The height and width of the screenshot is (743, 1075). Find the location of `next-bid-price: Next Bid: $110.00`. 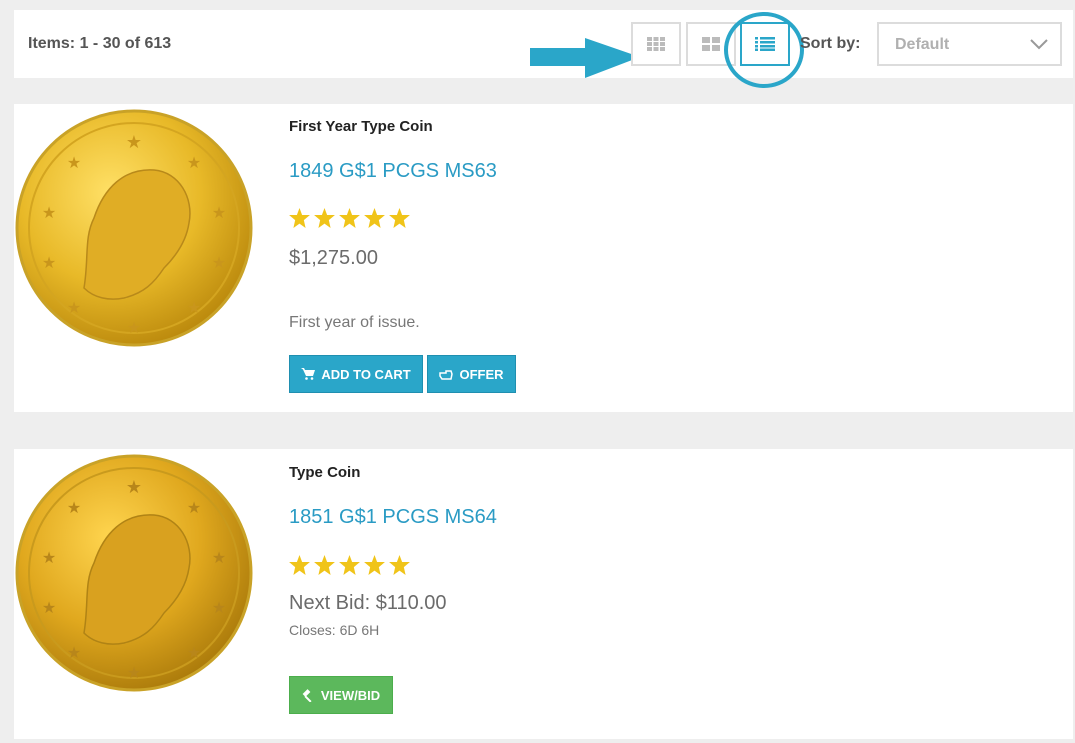

next-bid-price: Next Bid: $110.00 is located at coordinates (368, 603).